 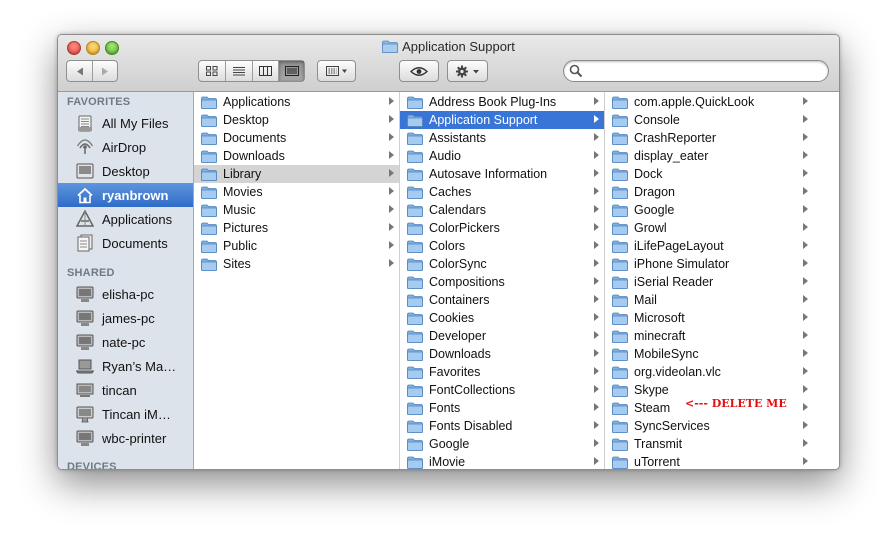 What do you see at coordinates (239, 210) in the screenshot?
I see `list-item-label: Music` at bounding box center [239, 210].